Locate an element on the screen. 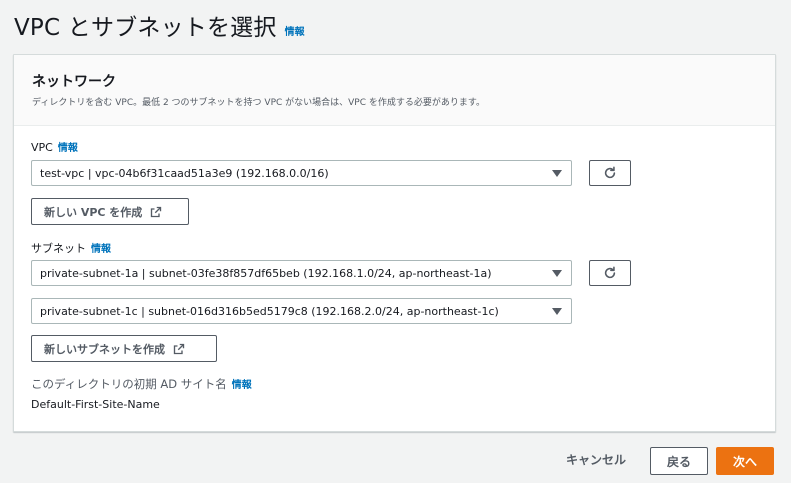  vpc-refresh-button is located at coordinates (610, 173).